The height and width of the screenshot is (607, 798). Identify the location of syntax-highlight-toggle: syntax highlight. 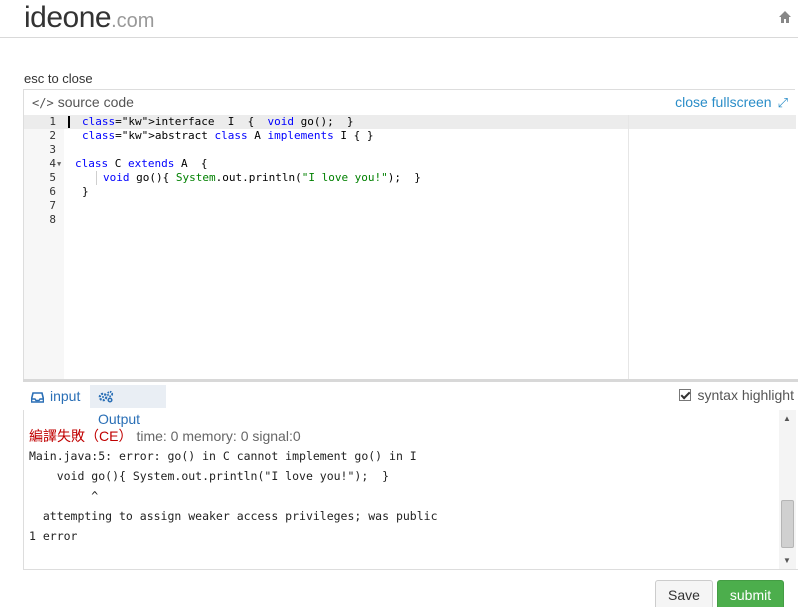
(736, 395).